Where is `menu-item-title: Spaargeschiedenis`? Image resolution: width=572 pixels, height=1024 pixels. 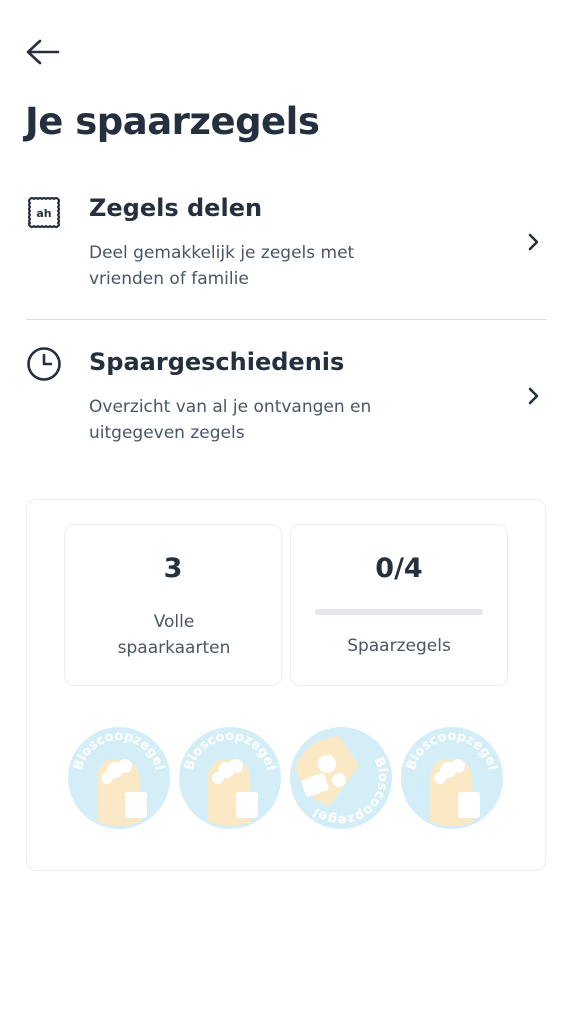
menu-item-title: Spaargeschiedenis is located at coordinates (217, 362).